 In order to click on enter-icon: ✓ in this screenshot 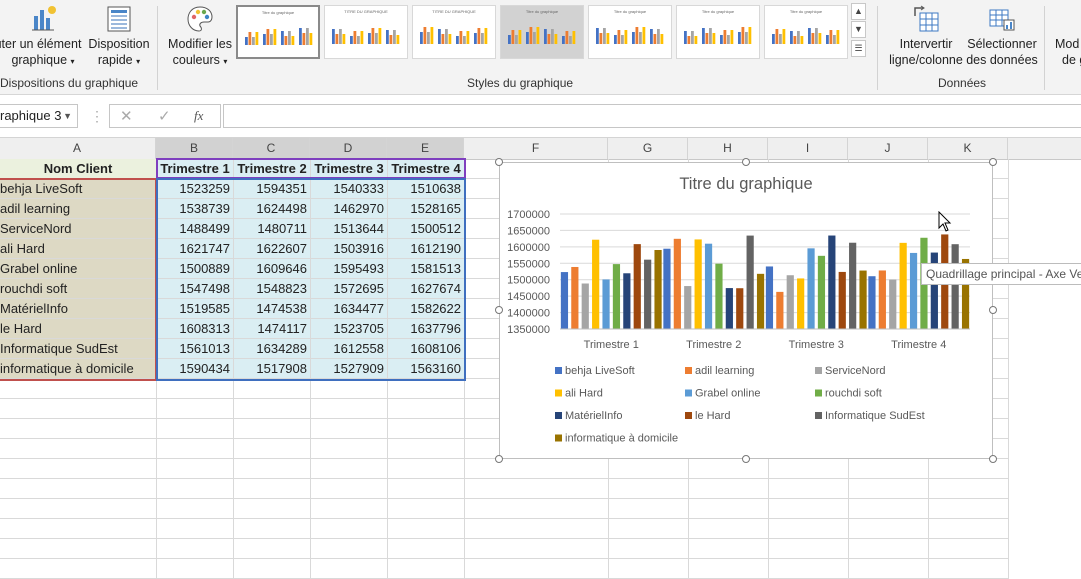, I will do `click(164, 116)`.